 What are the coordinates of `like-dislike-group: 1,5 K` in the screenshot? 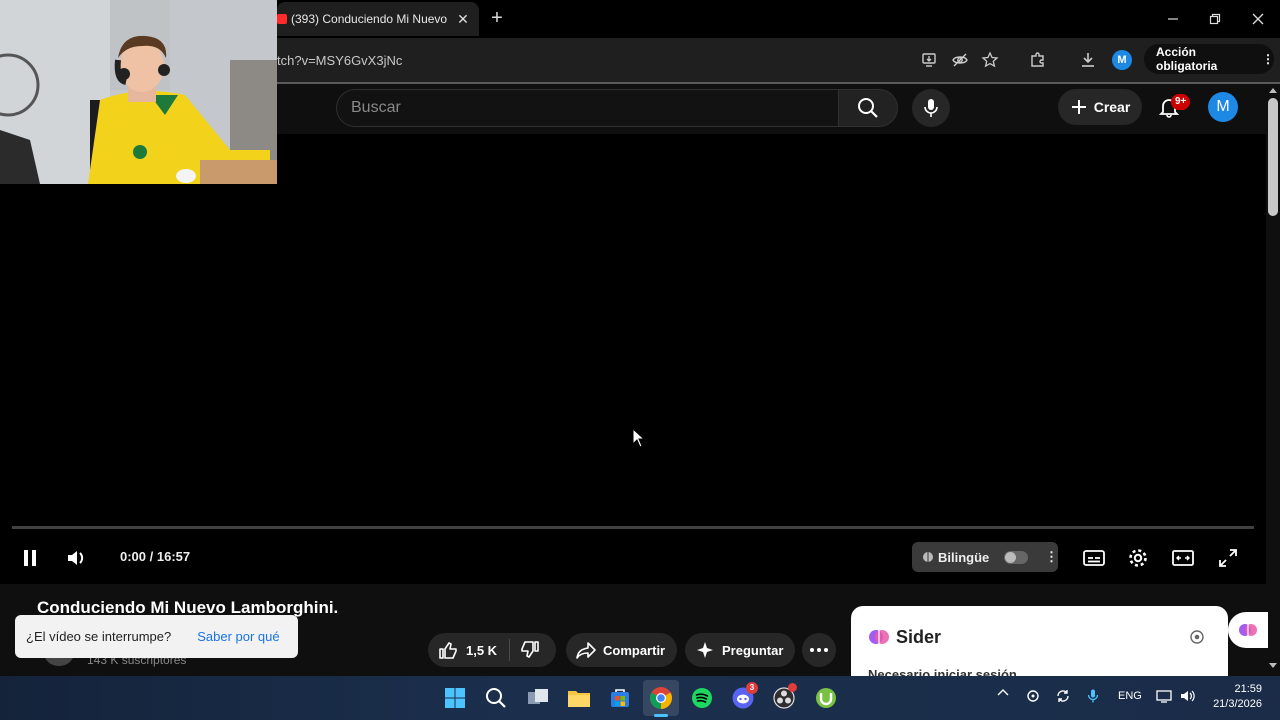 It's located at (492, 650).